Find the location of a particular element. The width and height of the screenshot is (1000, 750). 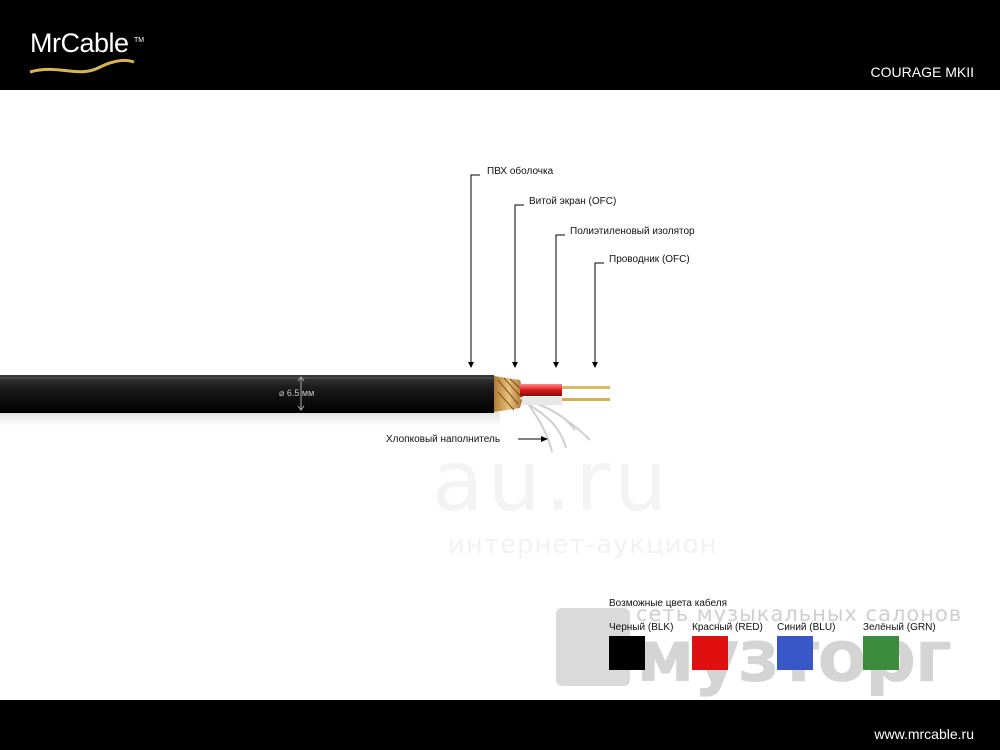

color-label-black: Черный (BLK) is located at coordinates (641, 627).